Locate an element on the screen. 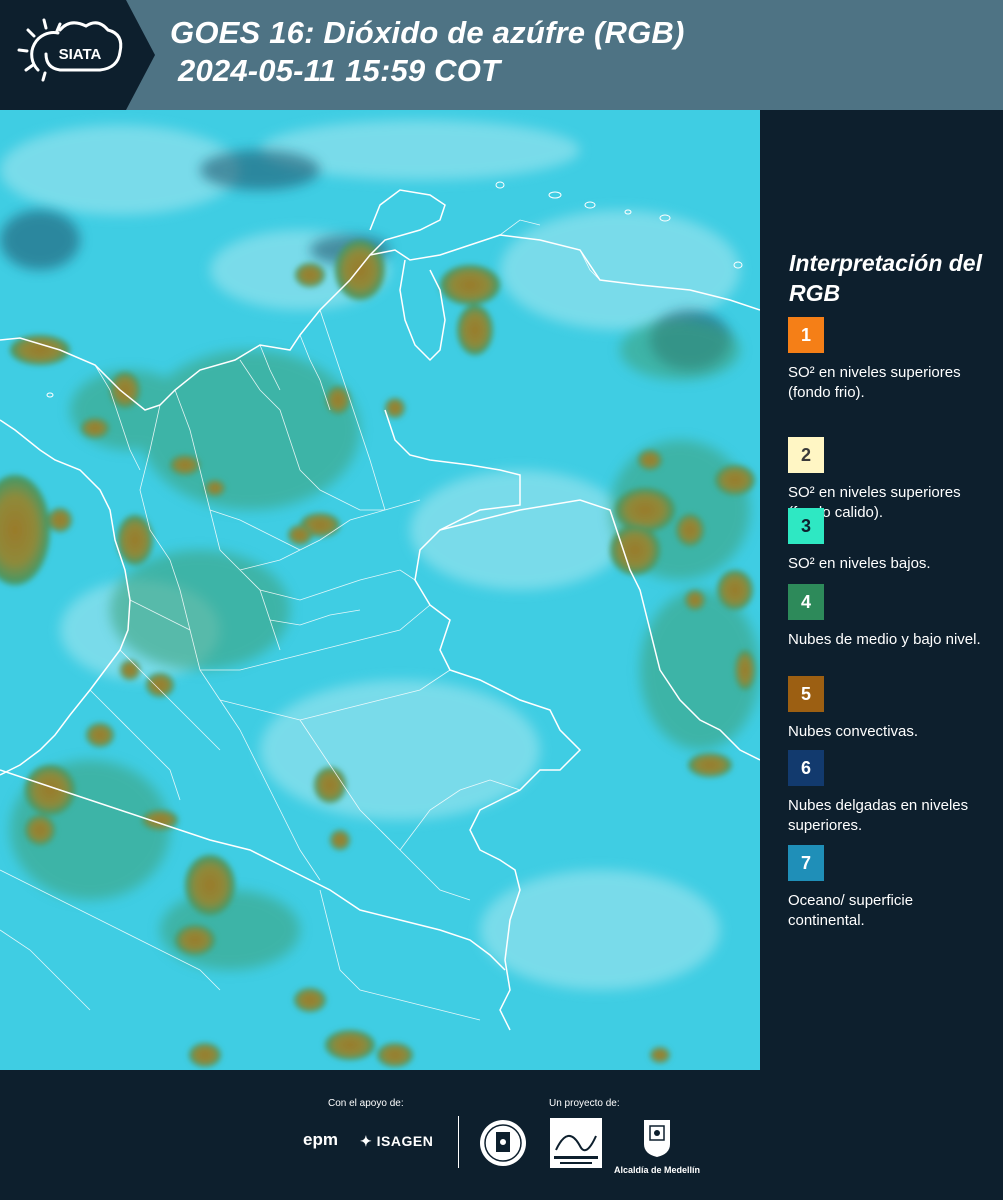 The height and width of the screenshot is (1200, 1003). legend-label: Nubes delgadas en niveles superiores. is located at coordinates (878, 815).